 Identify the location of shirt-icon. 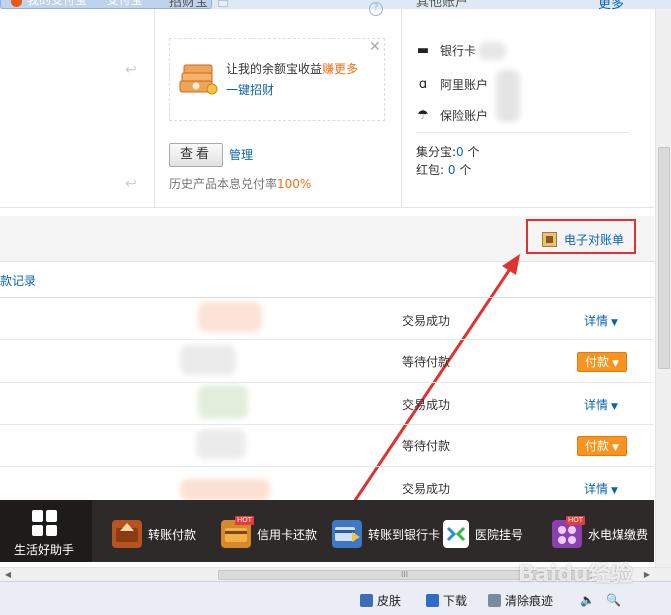
(366, 600).